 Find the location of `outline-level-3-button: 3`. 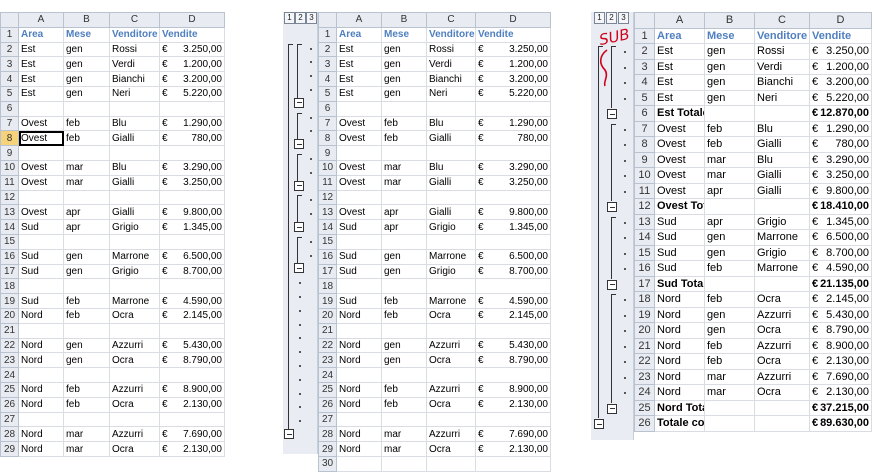

outline-level-3-button: 3 is located at coordinates (311, 18).